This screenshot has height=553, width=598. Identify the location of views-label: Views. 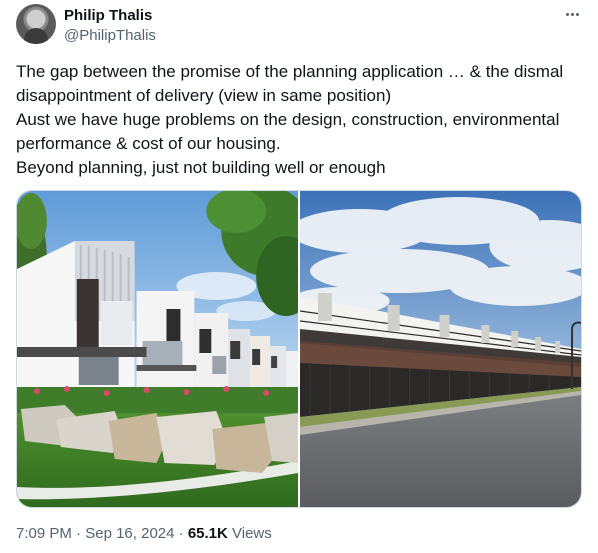
(249, 533).